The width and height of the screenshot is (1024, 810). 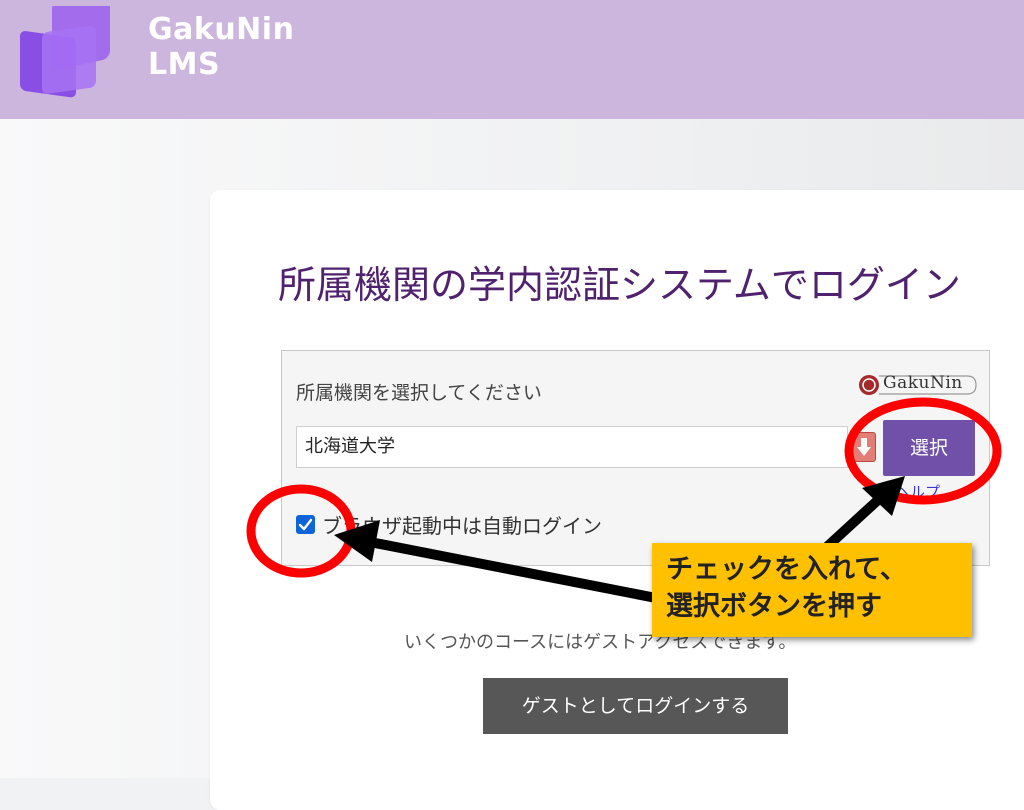 What do you see at coordinates (572, 447) in the screenshot?
I see `idp-search-input: 北海道大学` at bounding box center [572, 447].